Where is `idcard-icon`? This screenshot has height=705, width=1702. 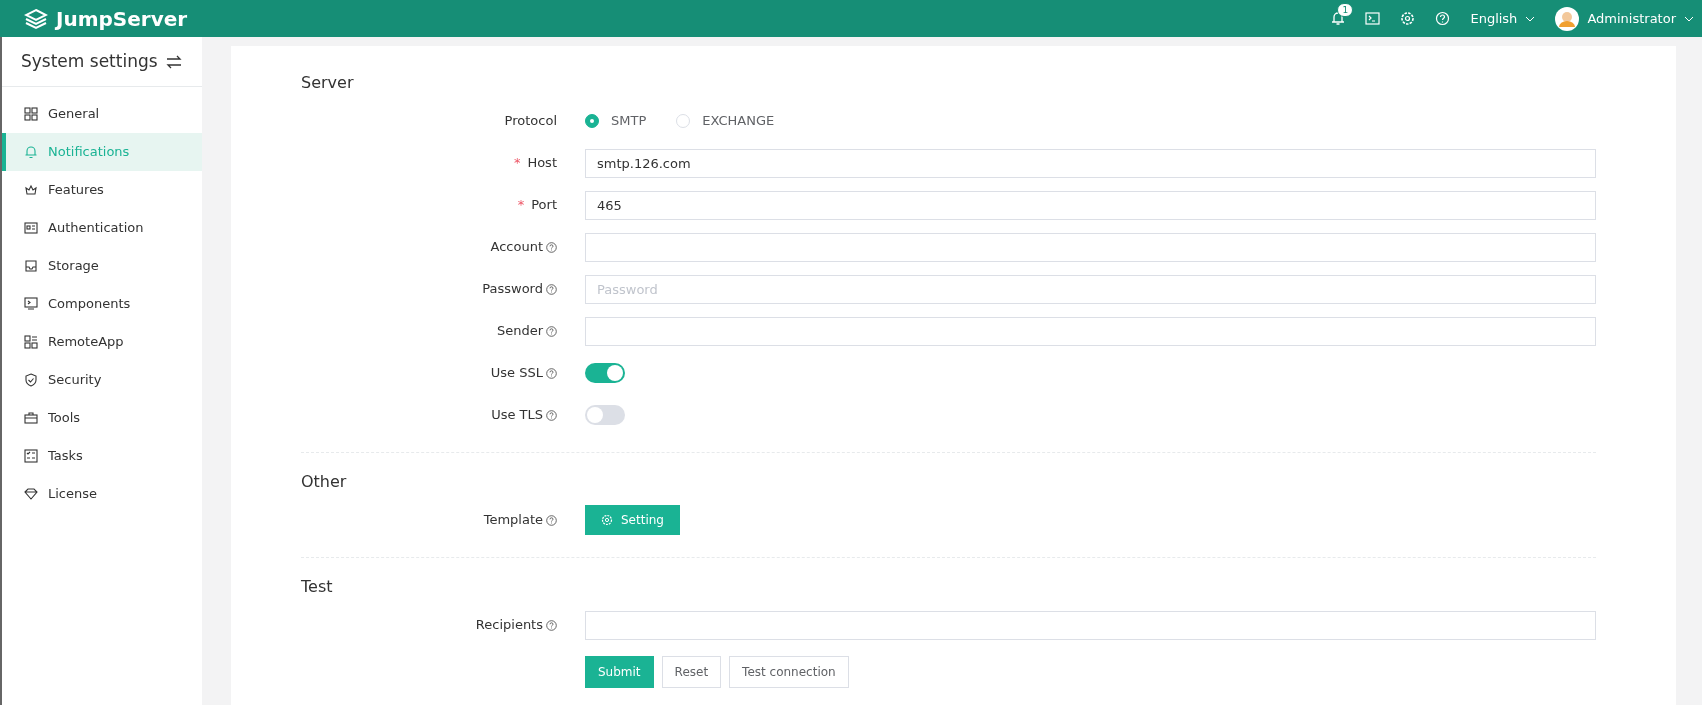 idcard-icon is located at coordinates (31, 228).